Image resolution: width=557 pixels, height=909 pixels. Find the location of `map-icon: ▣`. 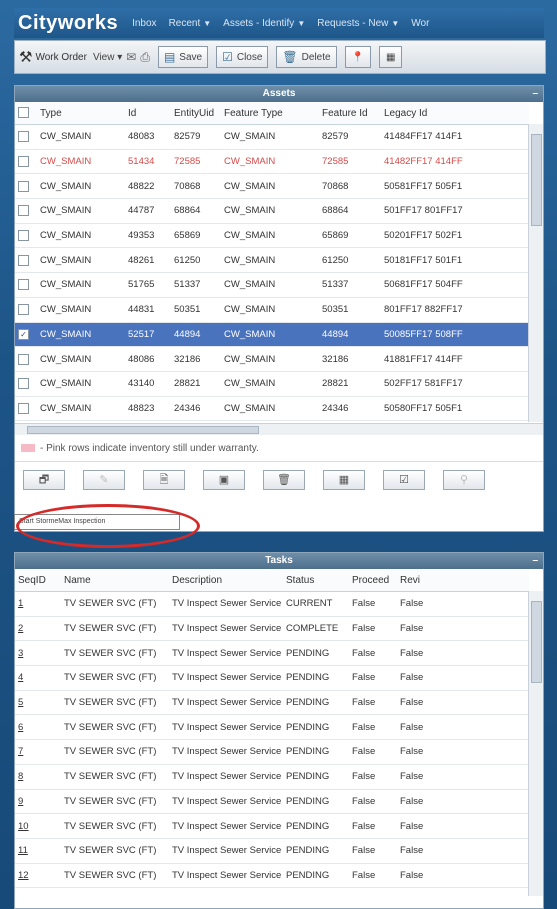

map-icon: ▣ is located at coordinates (224, 480).